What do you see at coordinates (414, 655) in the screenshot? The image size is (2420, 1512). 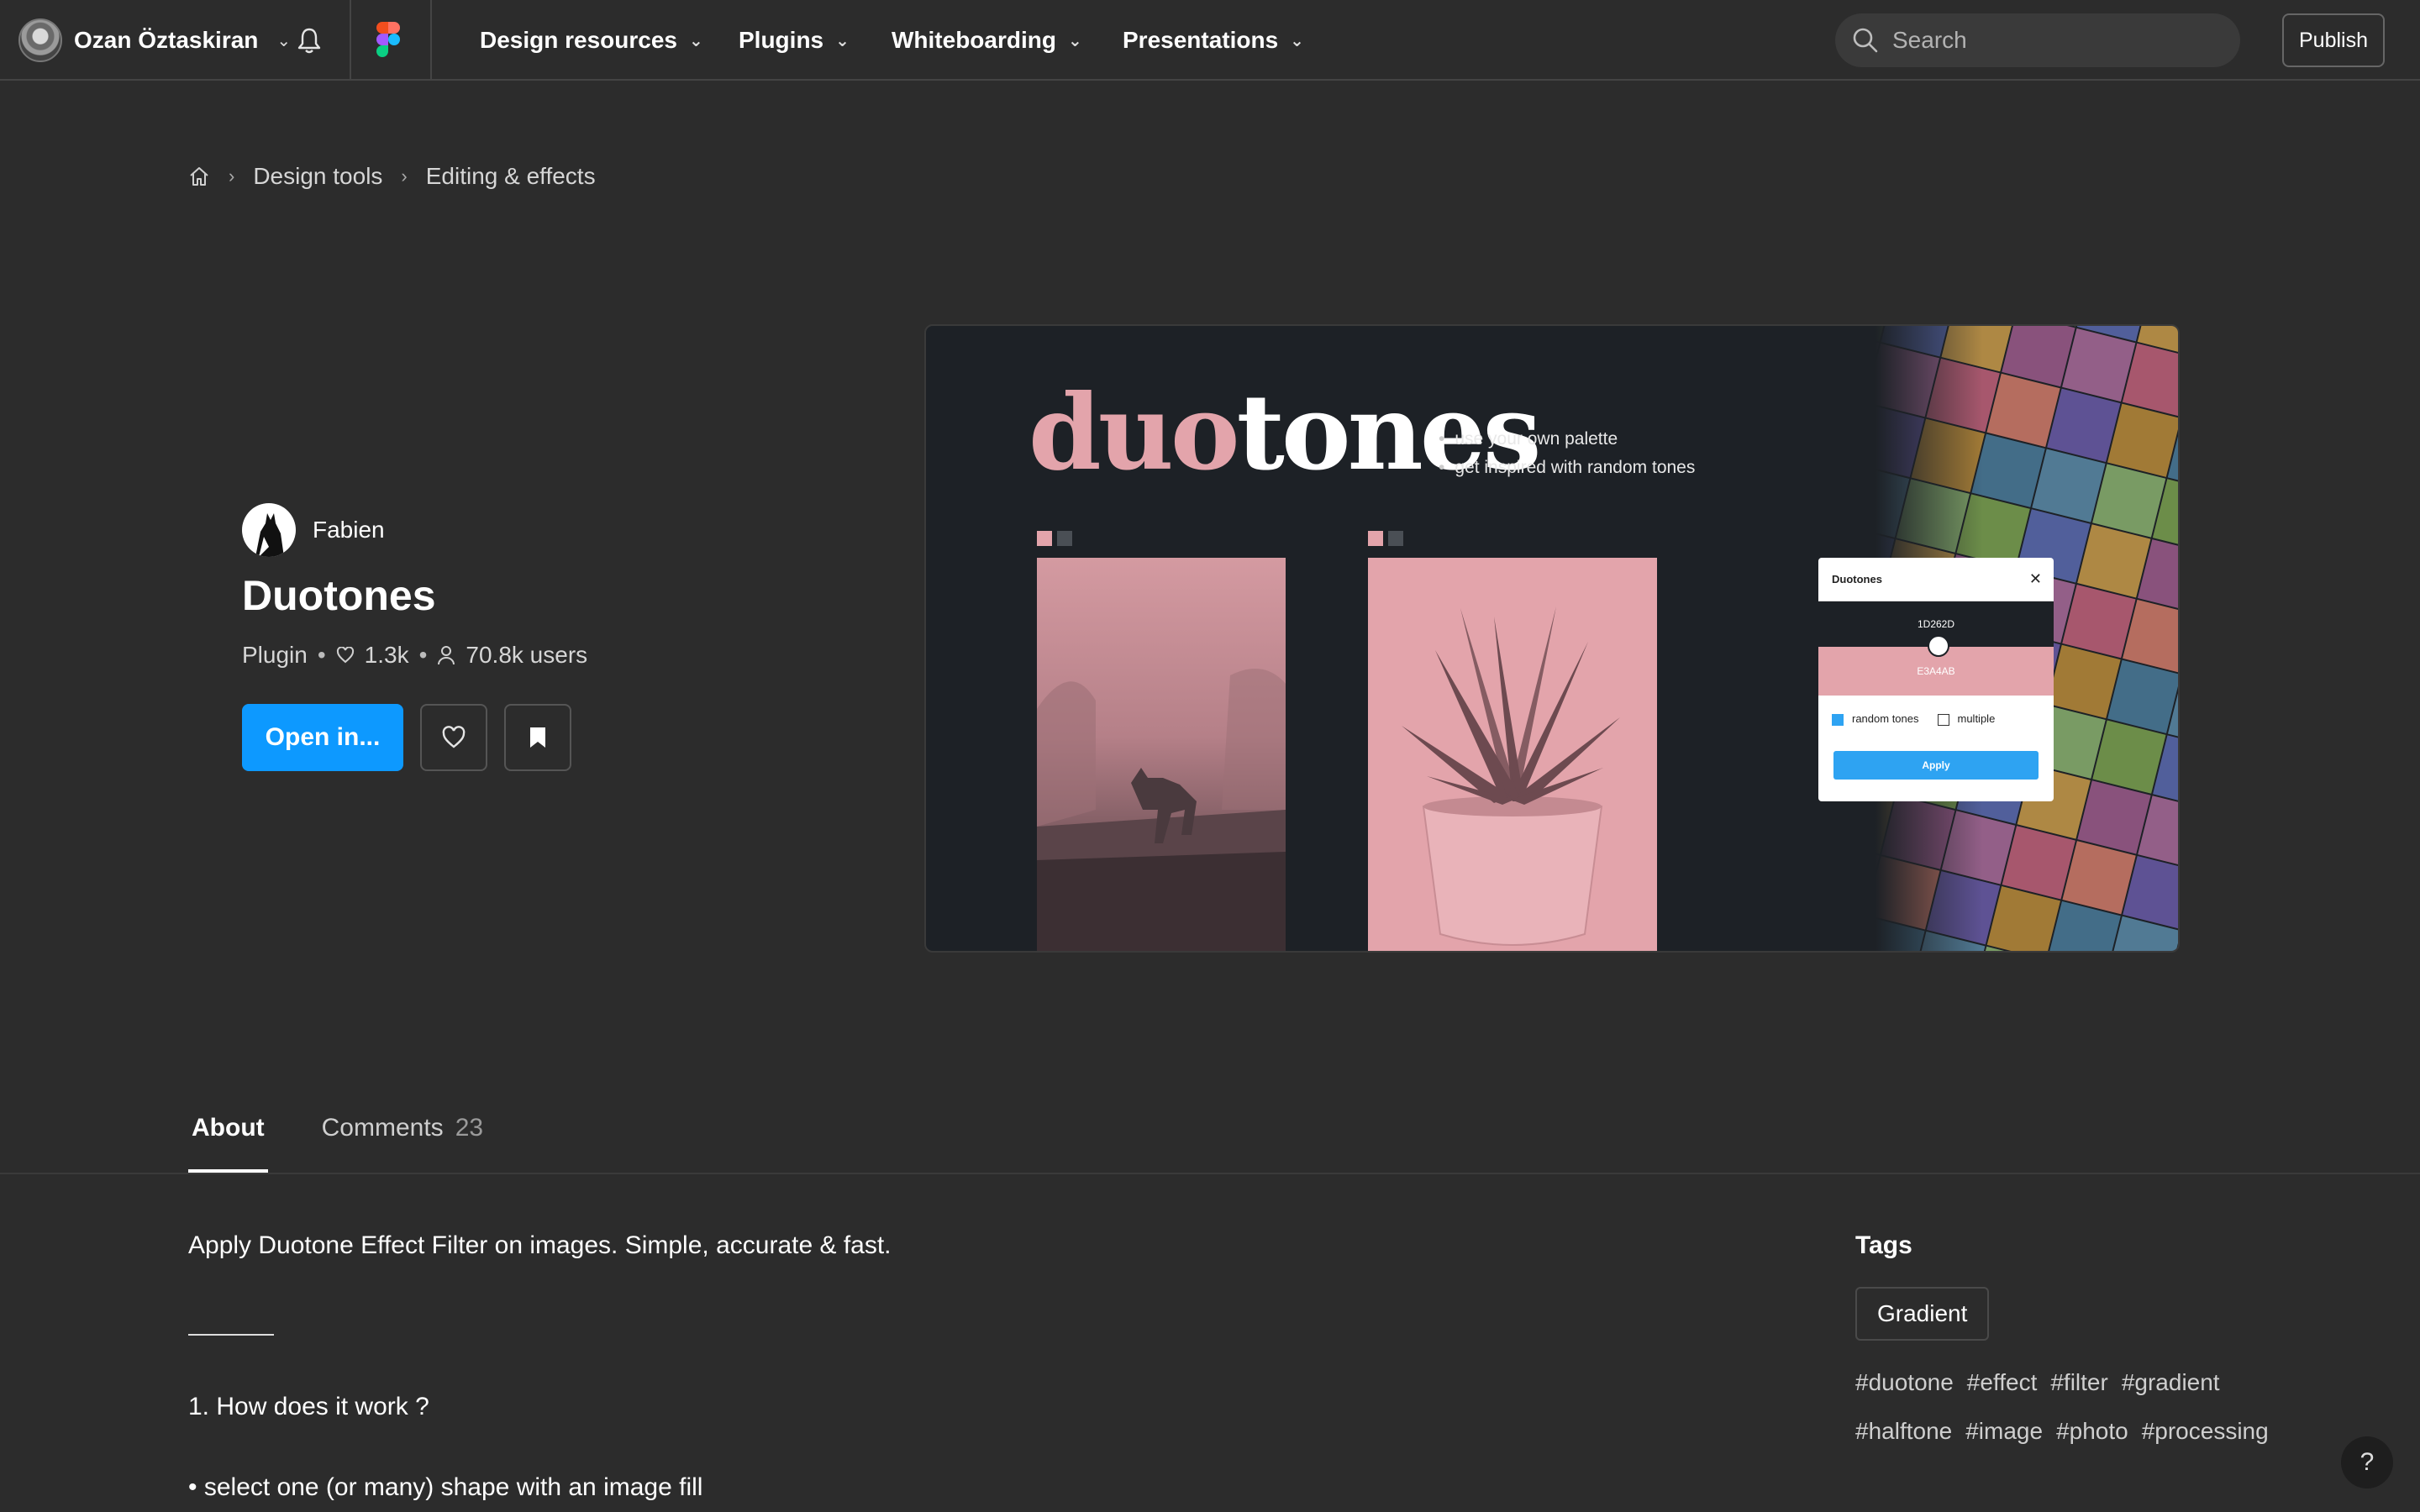 I see `plugin-meta: Plugin • 1.3k • 70.8k users` at bounding box center [414, 655].